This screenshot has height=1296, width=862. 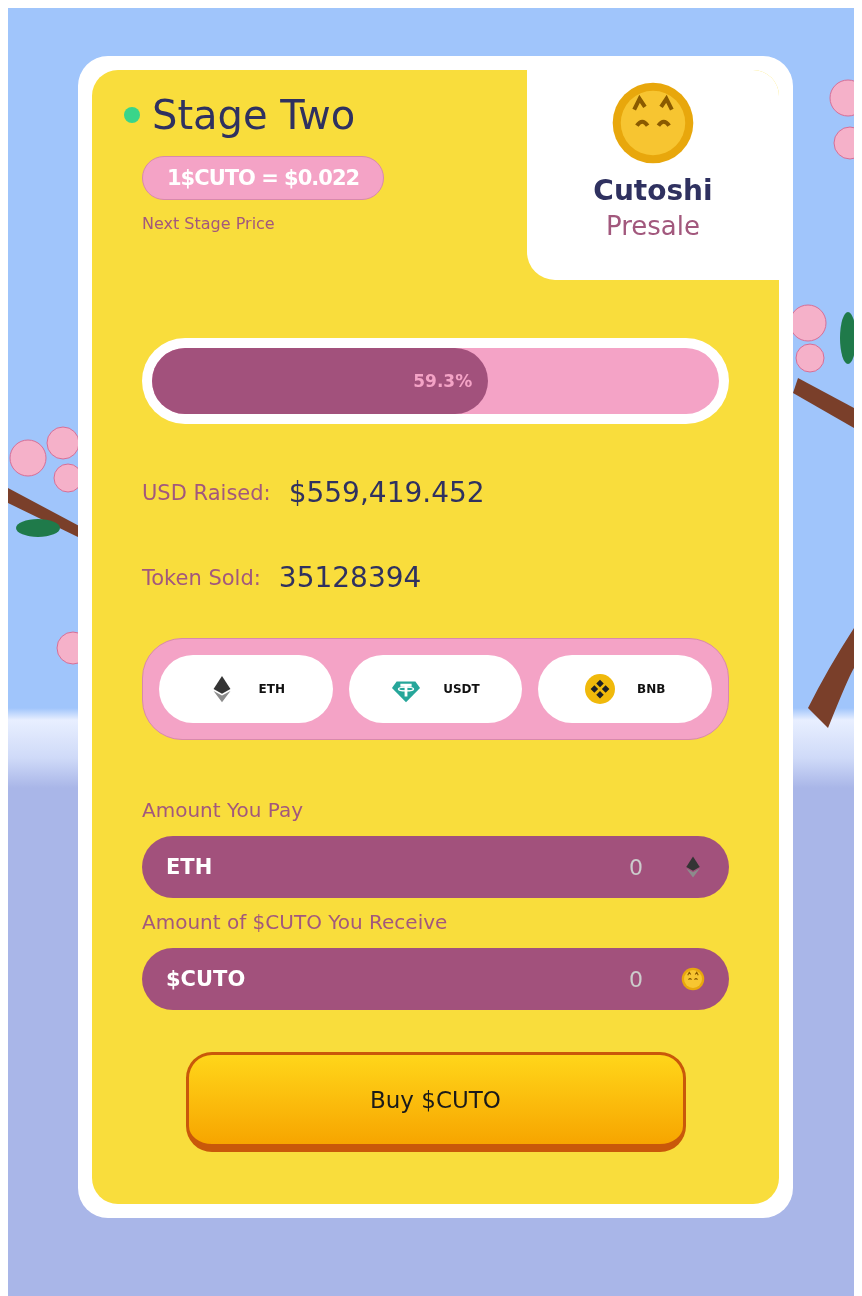 What do you see at coordinates (652, 226) in the screenshot?
I see `brand-subtitle: Presale` at bounding box center [652, 226].